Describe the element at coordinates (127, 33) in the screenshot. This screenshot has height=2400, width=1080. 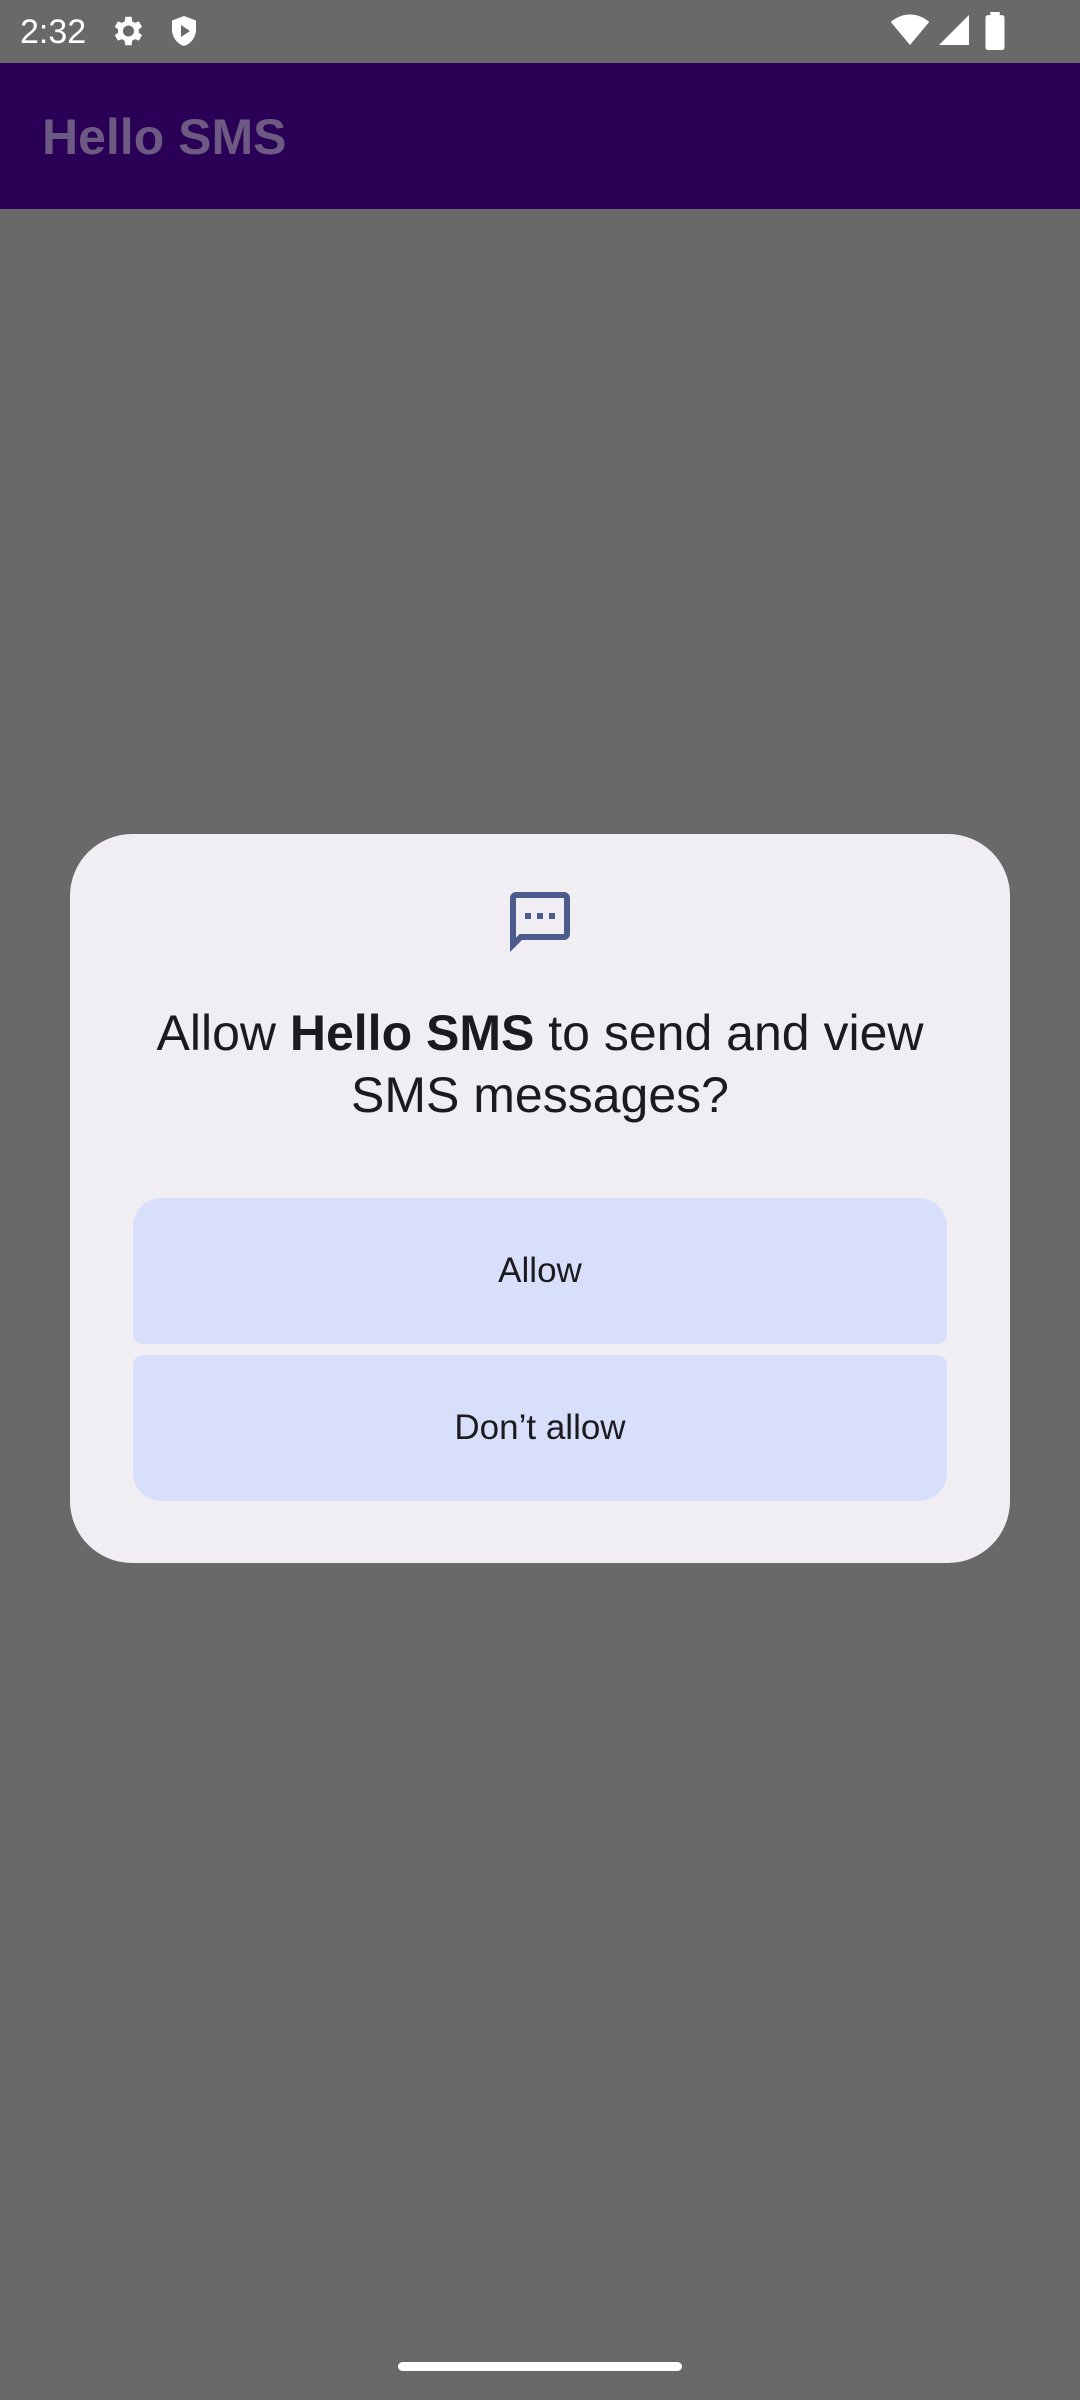
I see `settings-gear-icon` at that location.